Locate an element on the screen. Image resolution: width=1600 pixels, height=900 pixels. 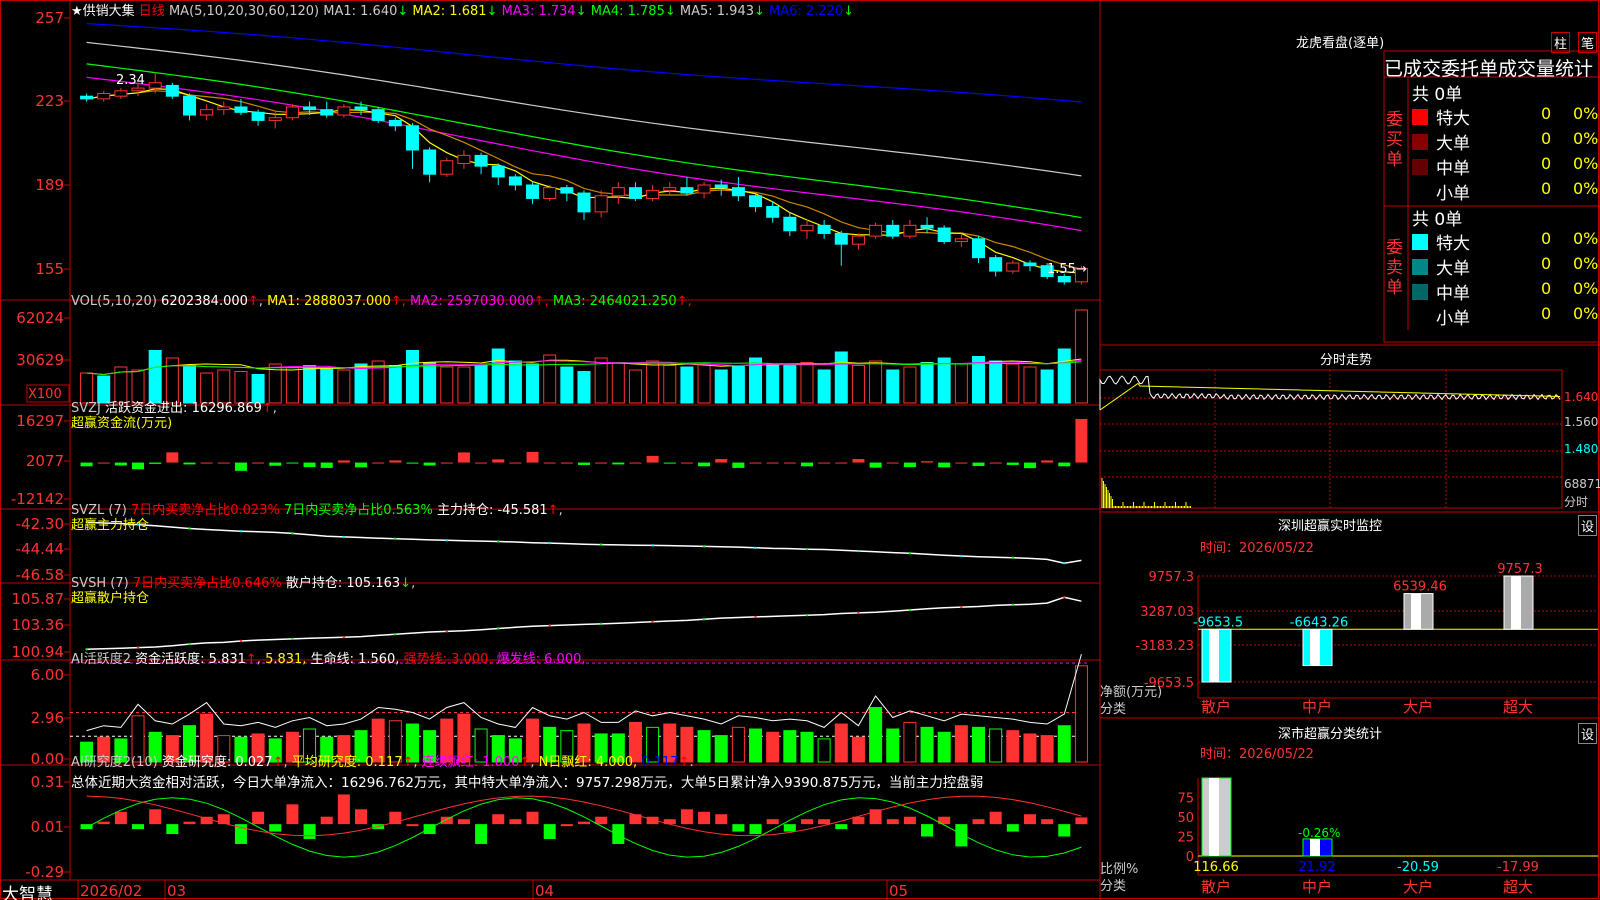
buy-row-pct: 0% is located at coordinates (1586, 113).